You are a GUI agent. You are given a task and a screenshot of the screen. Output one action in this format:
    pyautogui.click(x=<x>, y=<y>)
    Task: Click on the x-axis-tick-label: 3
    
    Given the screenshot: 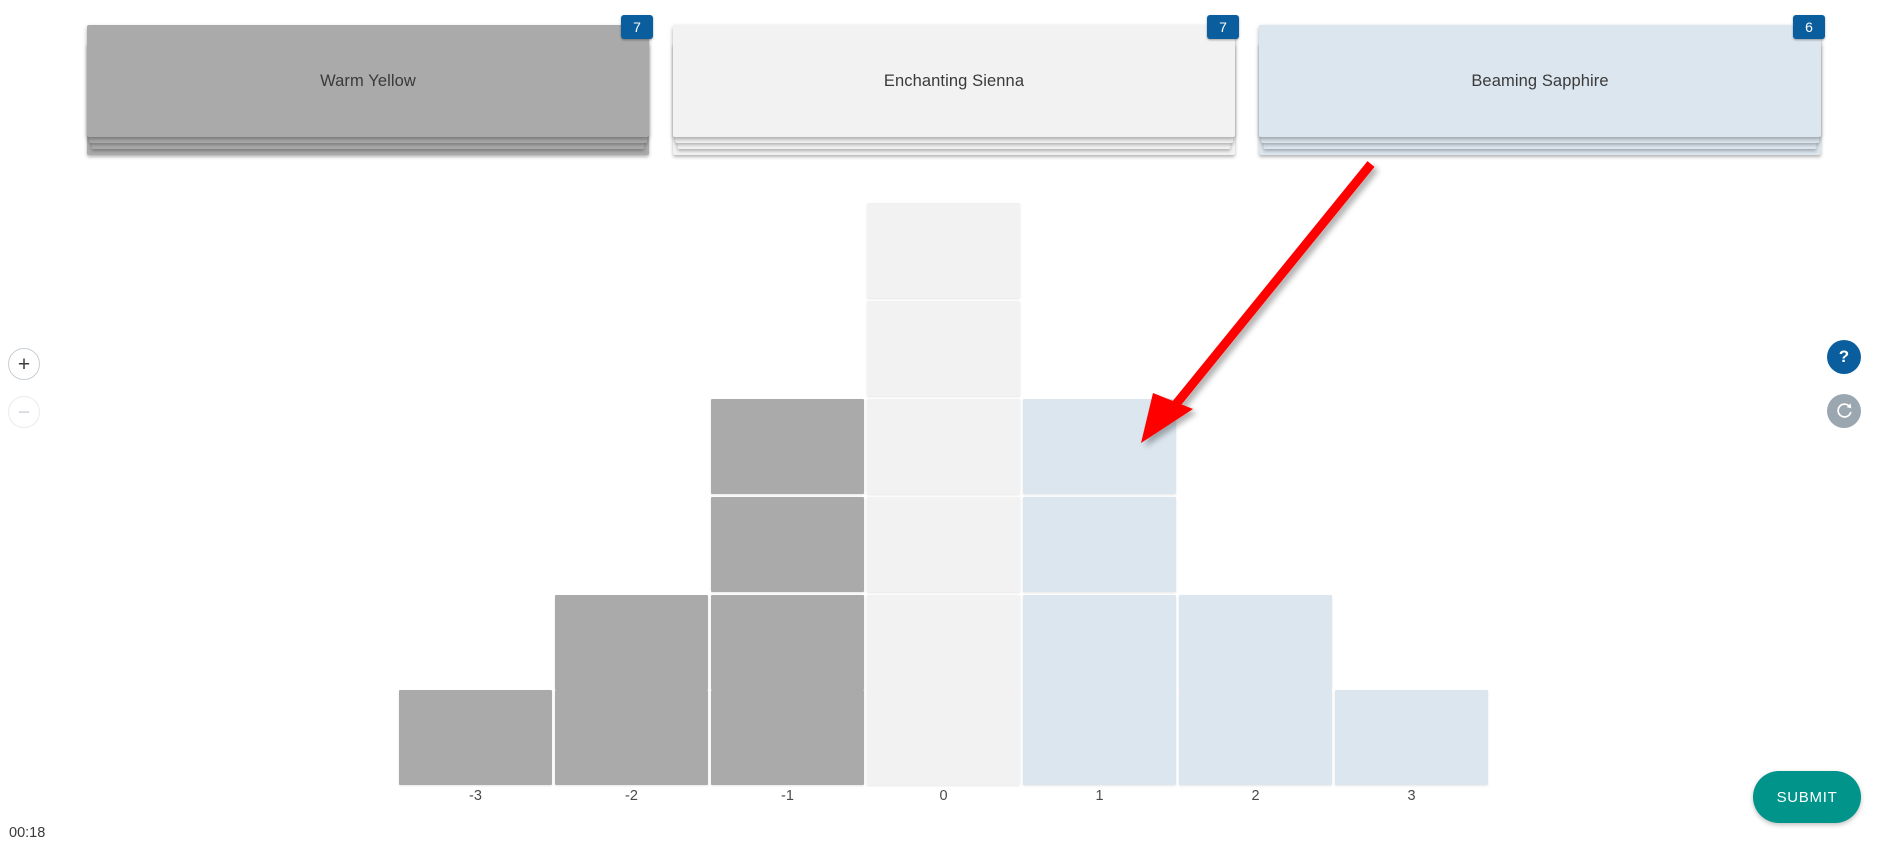 What is the action you would take?
    pyautogui.click(x=1411, y=796)
    